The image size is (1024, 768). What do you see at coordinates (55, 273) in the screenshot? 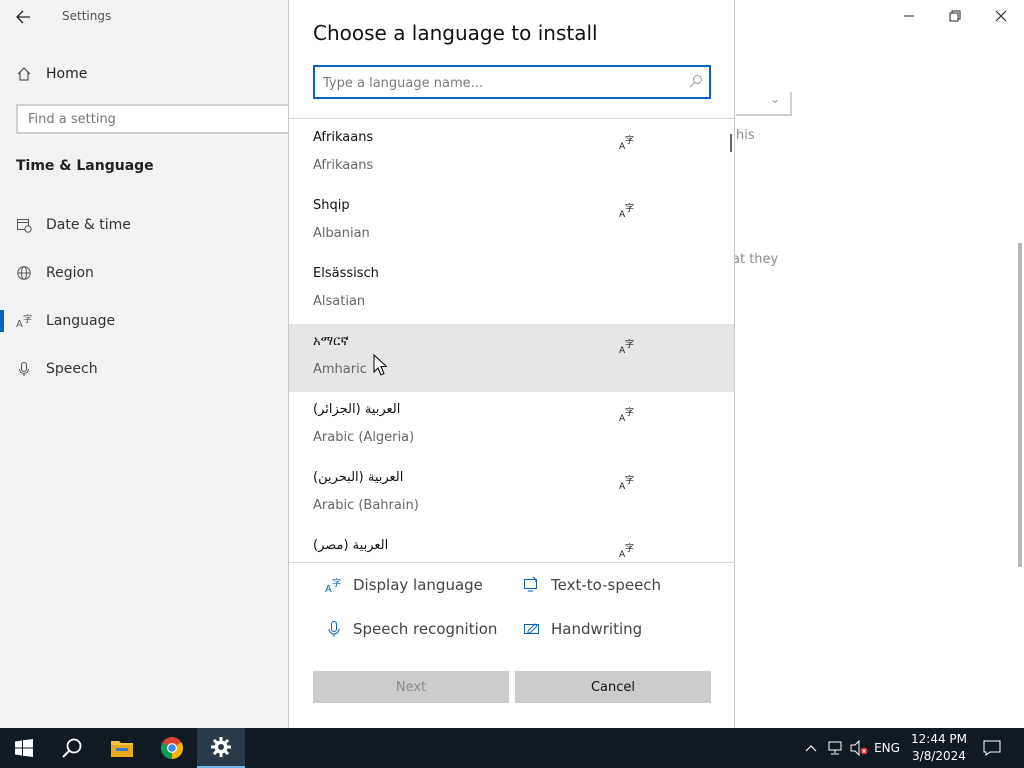
I see `sidebar-item-region: Region` at bounding box center [55, 273].